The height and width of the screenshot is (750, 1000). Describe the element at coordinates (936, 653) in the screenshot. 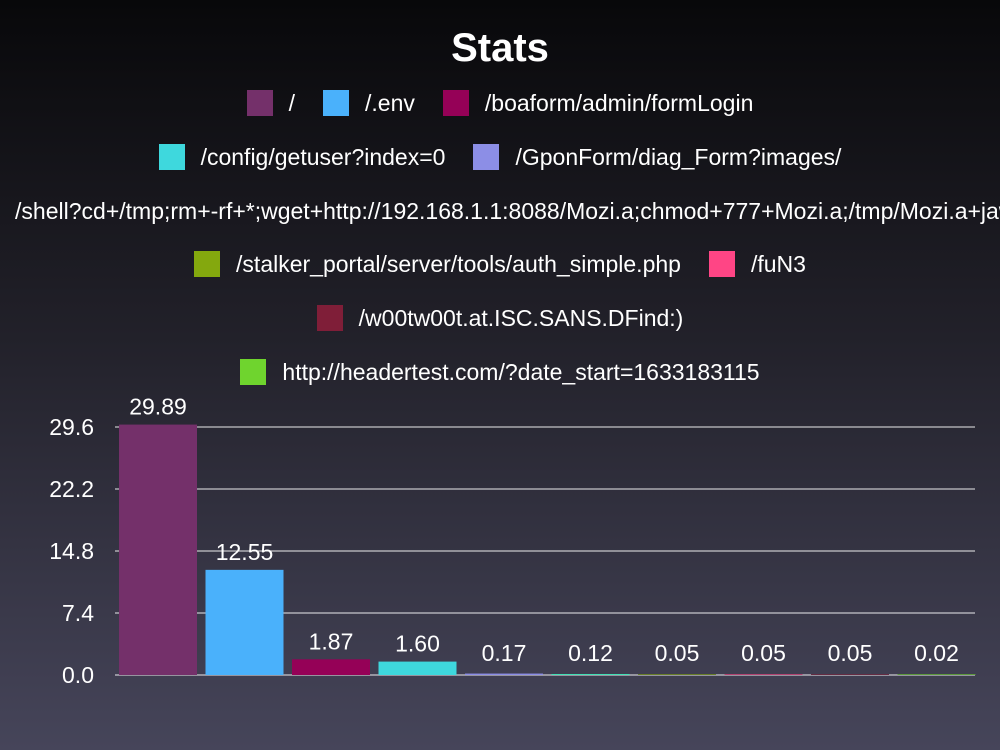

I see `bar-value-label: 0.02` at that location.